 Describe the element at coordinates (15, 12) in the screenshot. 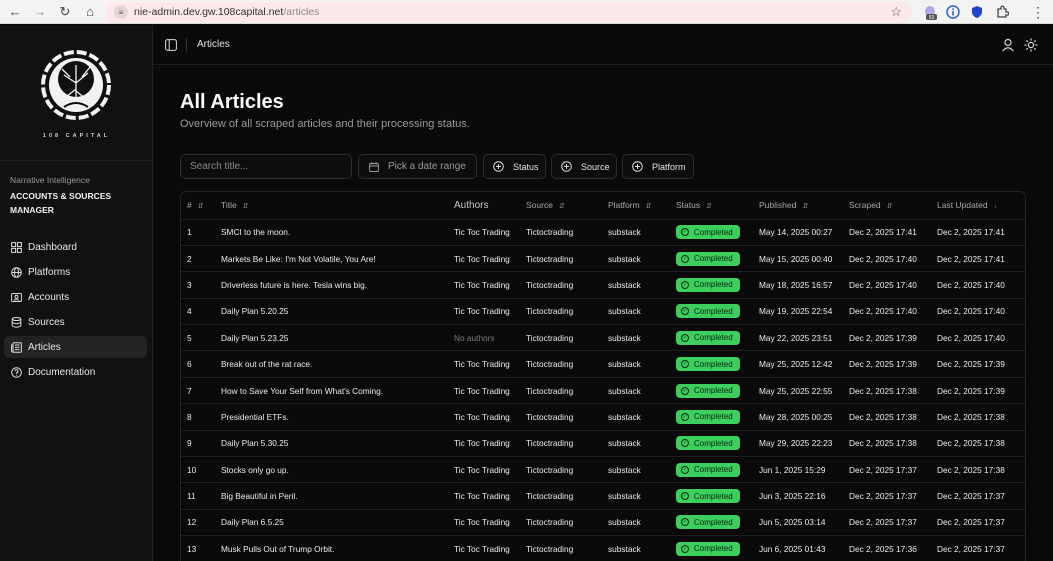

I see `back-icon: ←` at that location.